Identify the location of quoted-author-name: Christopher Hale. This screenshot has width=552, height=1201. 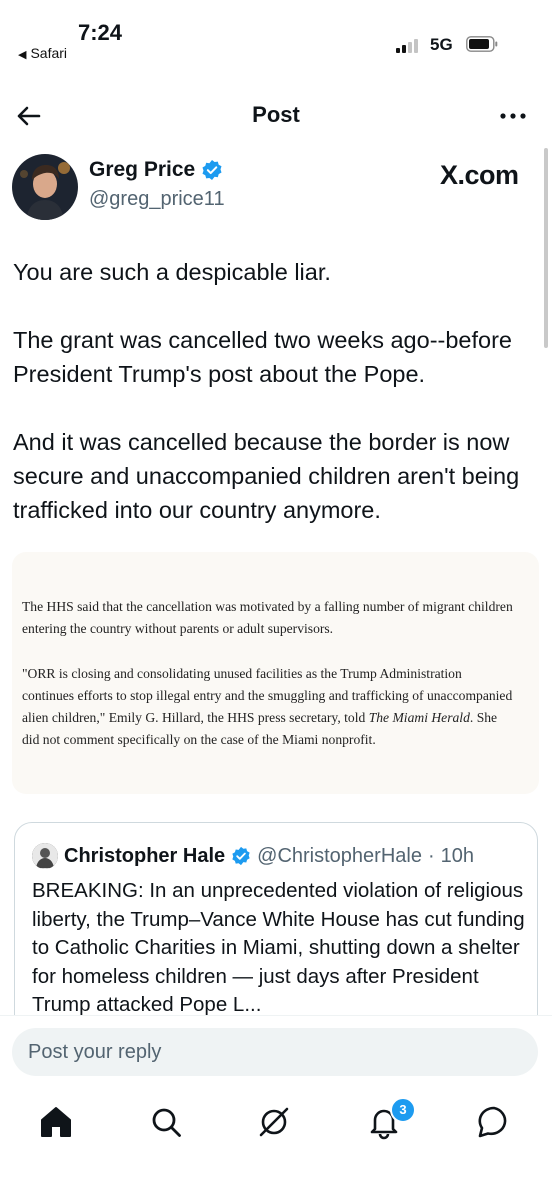
(145, 855).